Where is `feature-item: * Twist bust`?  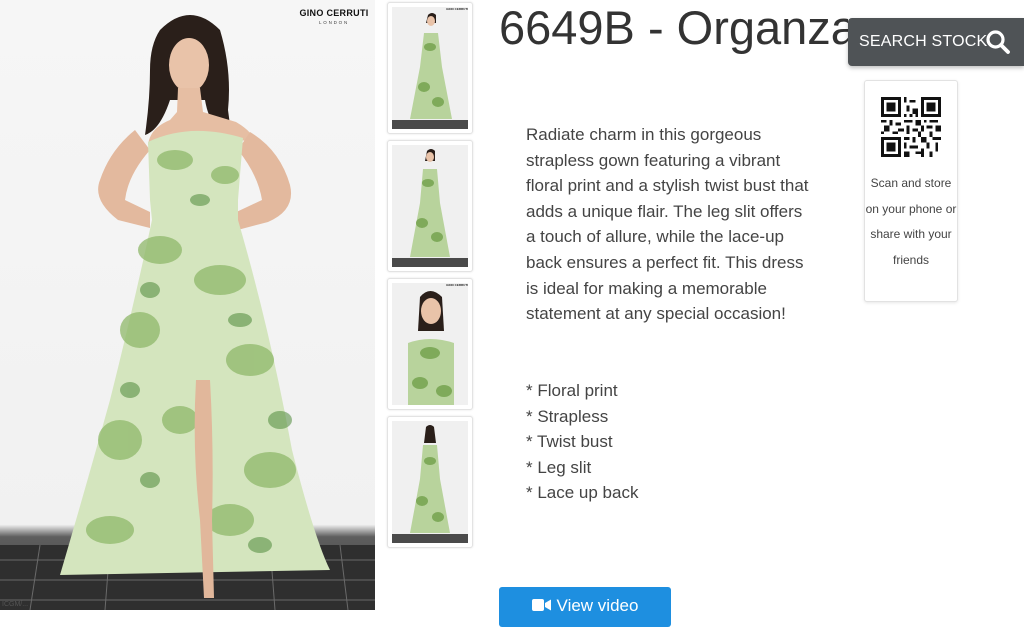
feature-item: * Twist bust is located at coordinates (569, 442).